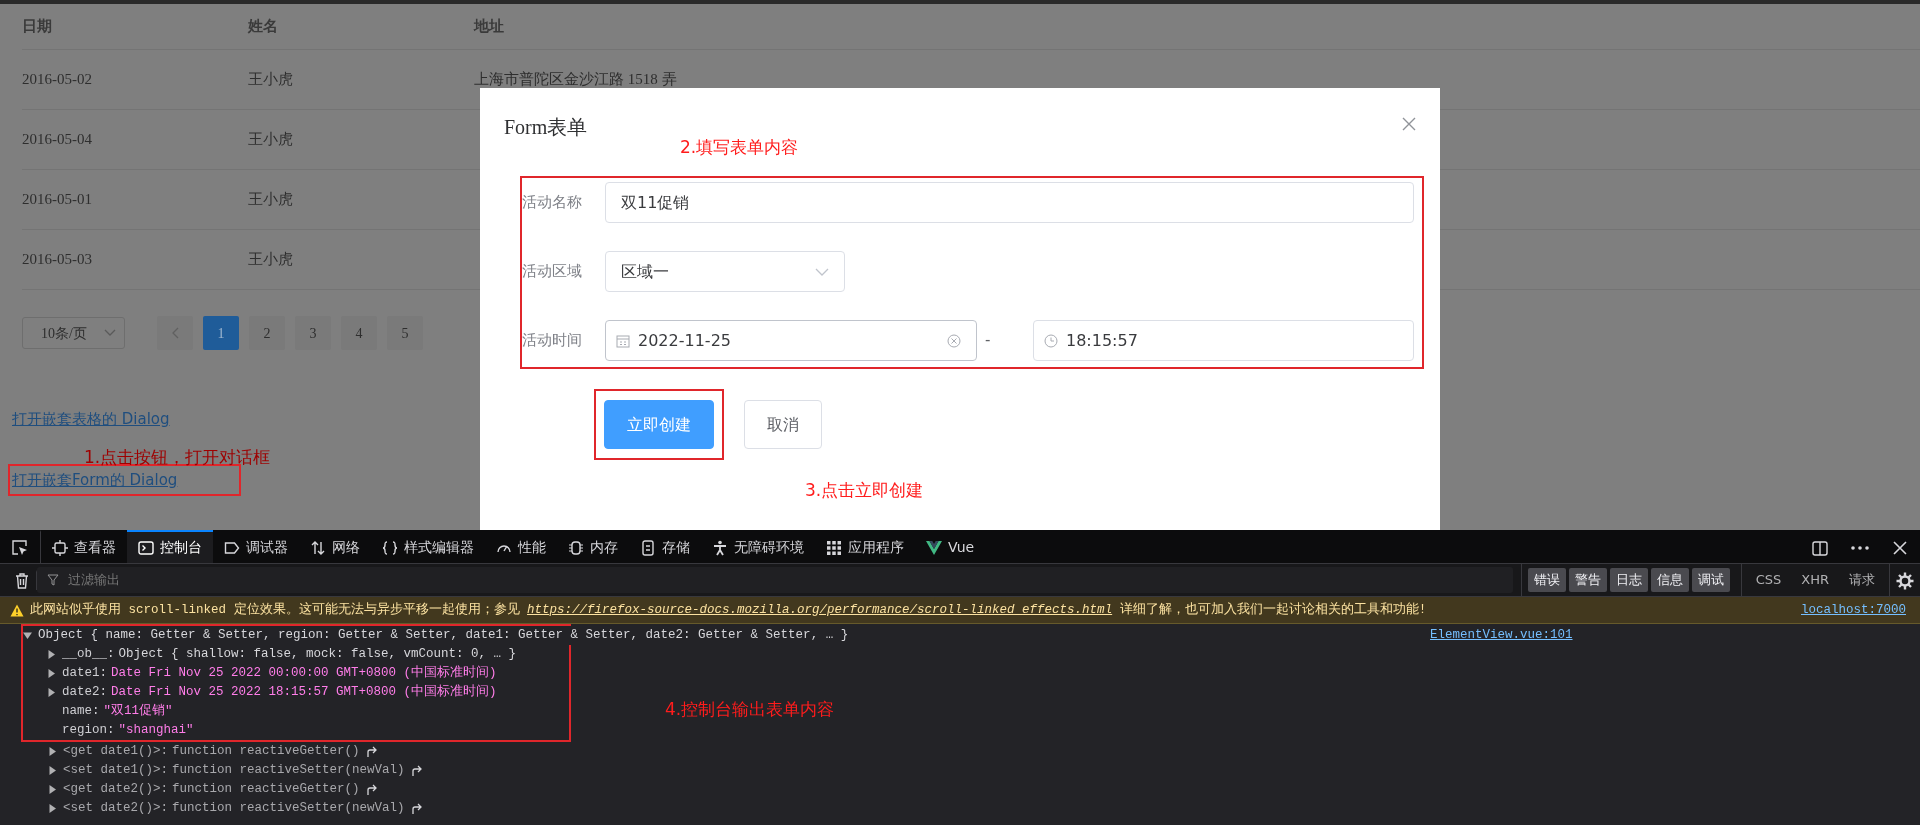 This screenshot has width=1920, height=825. I want to click on property-value: Object { shallow: false, mock: false, vmCount: 0, … }, so click(317, 655).